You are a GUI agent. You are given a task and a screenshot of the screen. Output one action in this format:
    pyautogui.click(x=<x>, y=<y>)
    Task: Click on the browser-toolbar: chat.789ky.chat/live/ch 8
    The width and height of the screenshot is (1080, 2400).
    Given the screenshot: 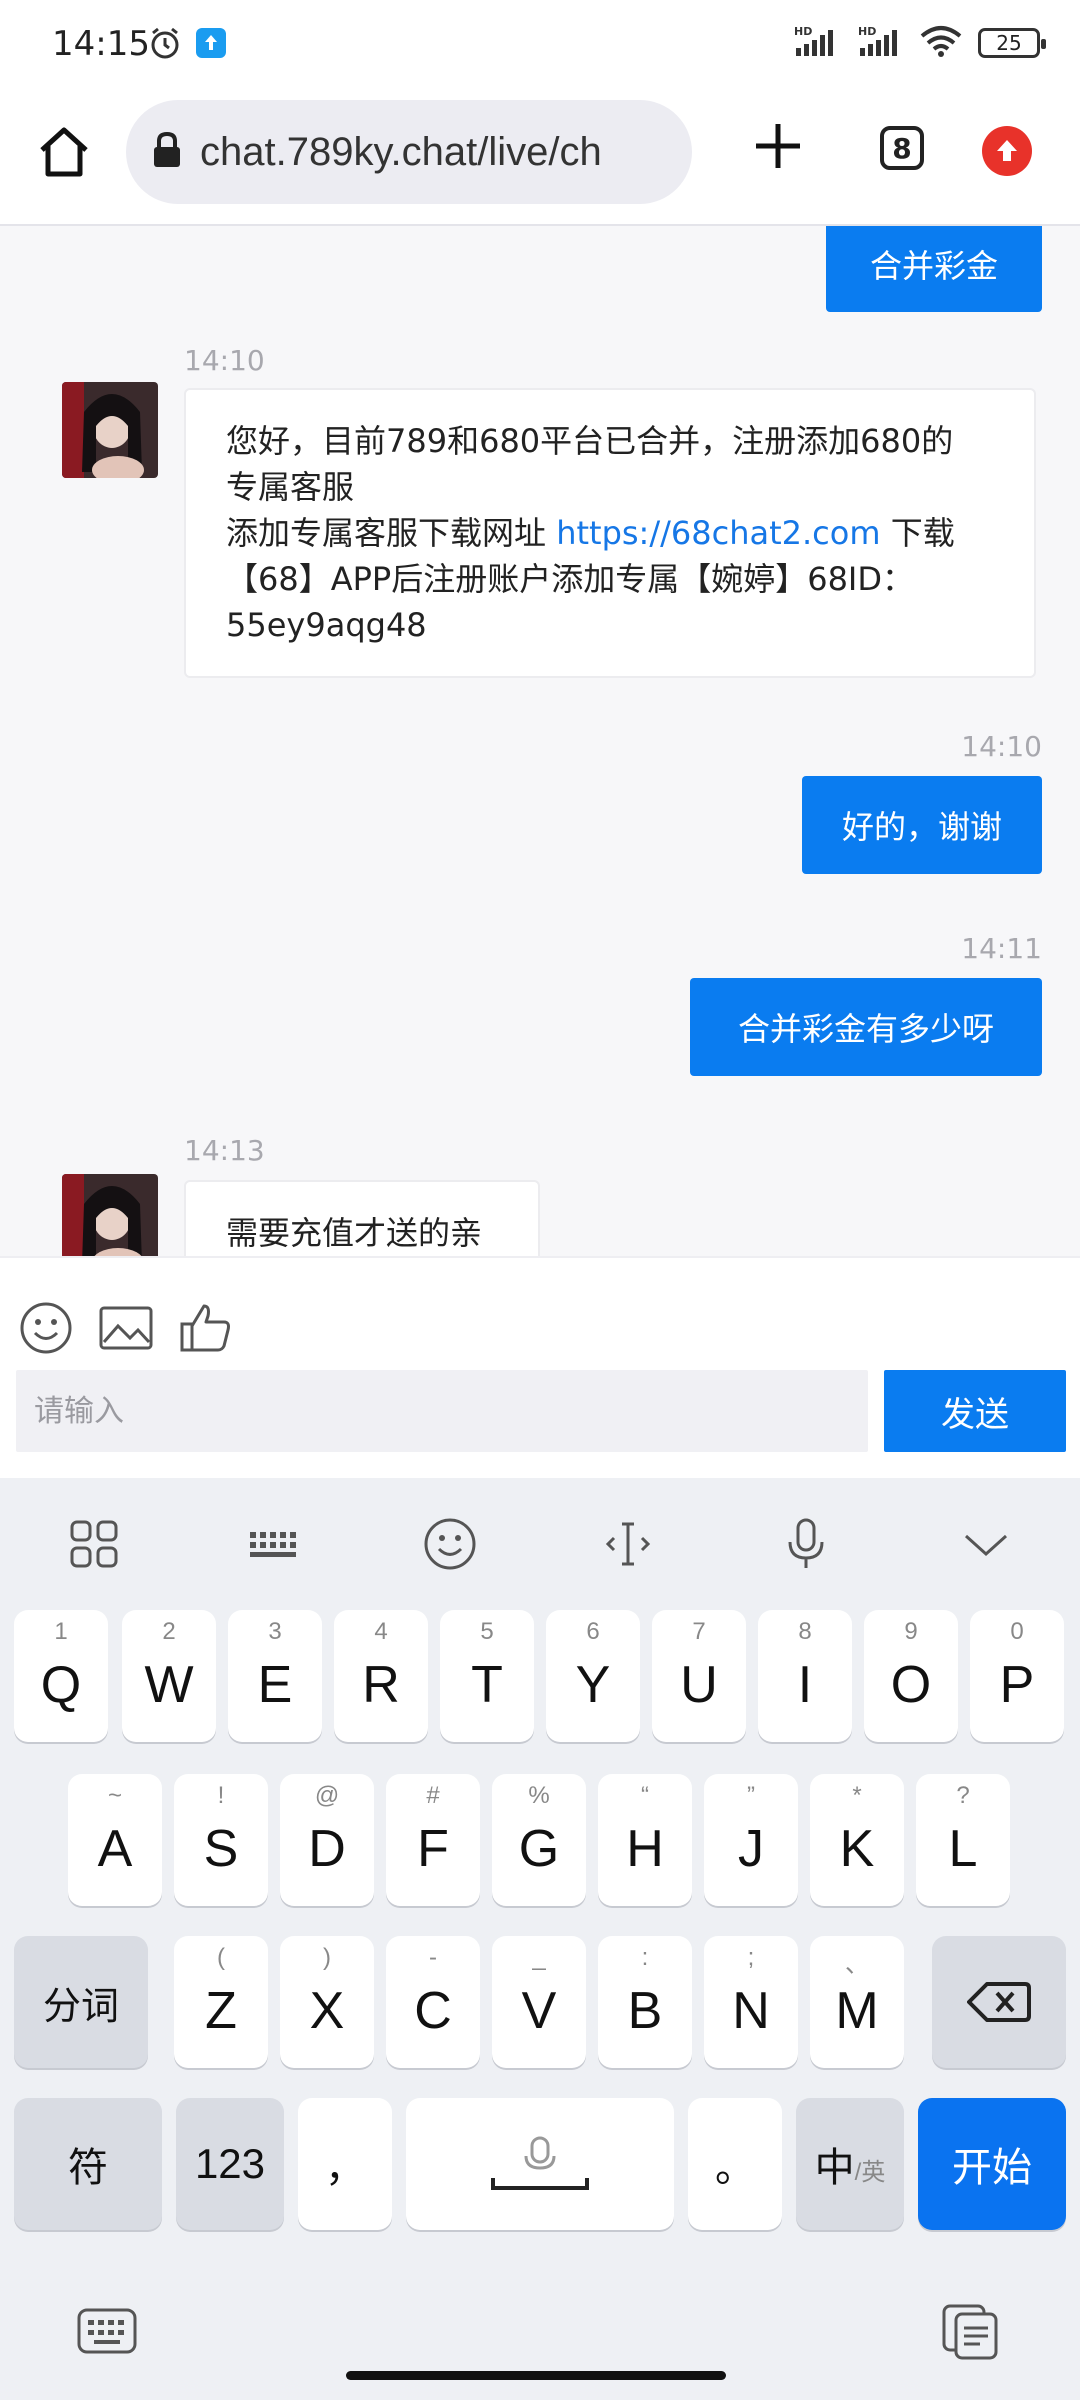 What is the action you would take?
    pyautogui.click(x=540, y=159)
    